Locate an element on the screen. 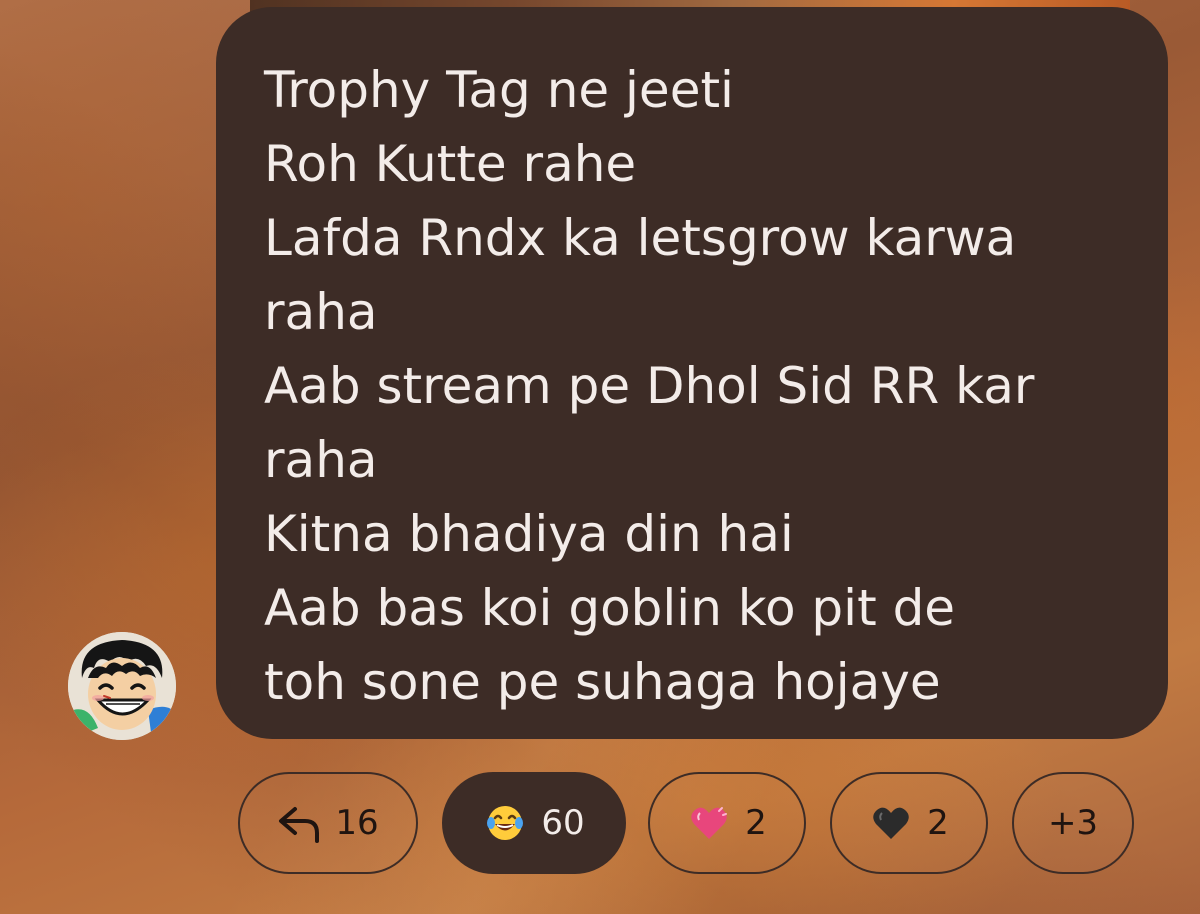 This screenshot has width=1200, height=914. laugh-reaction-button: 60 is located at coordinates (534, 823).